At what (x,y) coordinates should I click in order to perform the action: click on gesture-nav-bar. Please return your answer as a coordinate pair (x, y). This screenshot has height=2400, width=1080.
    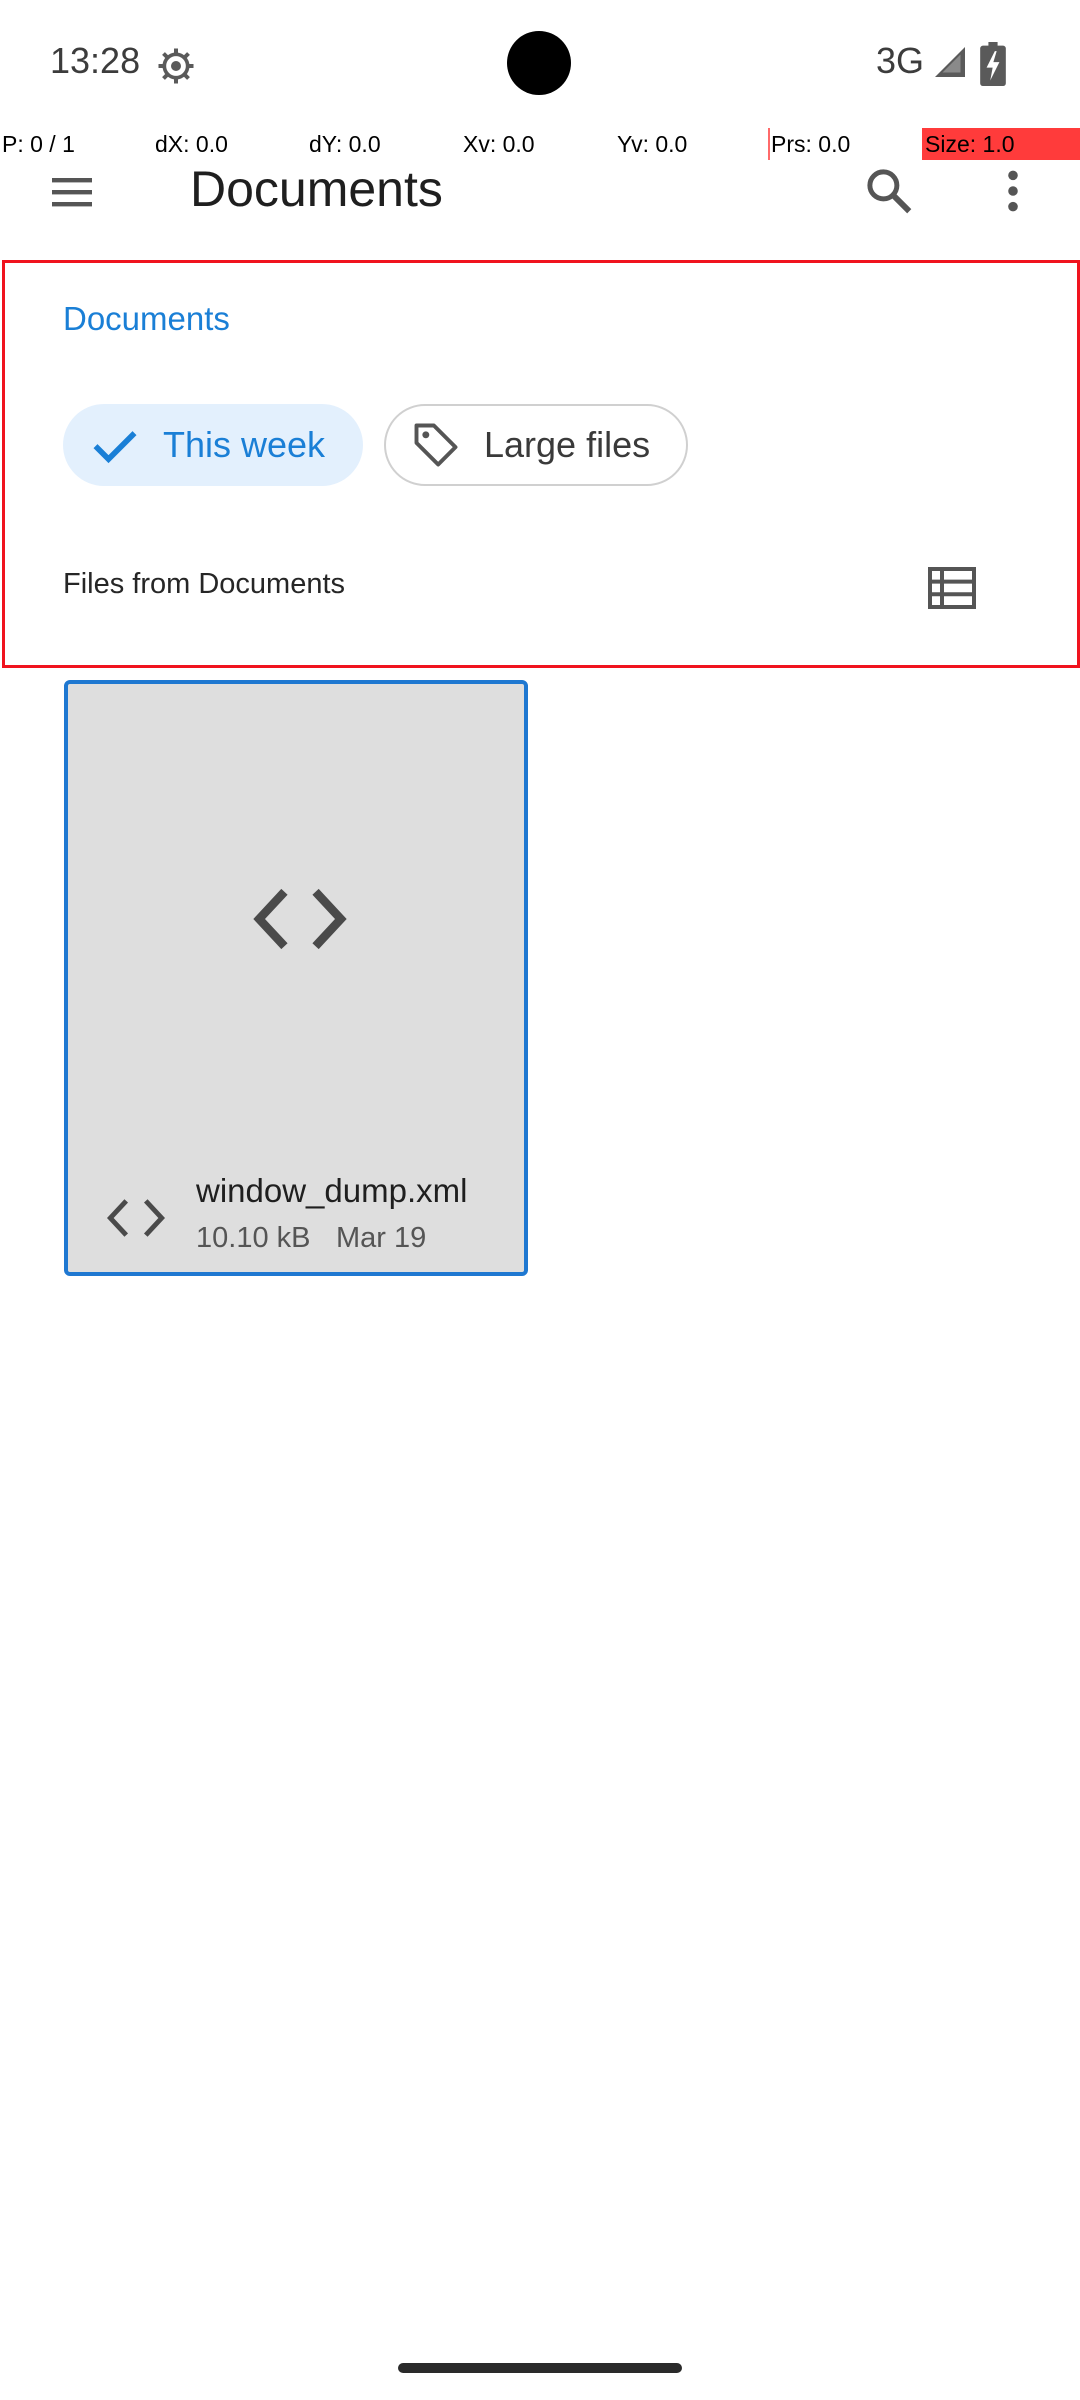
    Looking at the image, I should click on (540, 2368).